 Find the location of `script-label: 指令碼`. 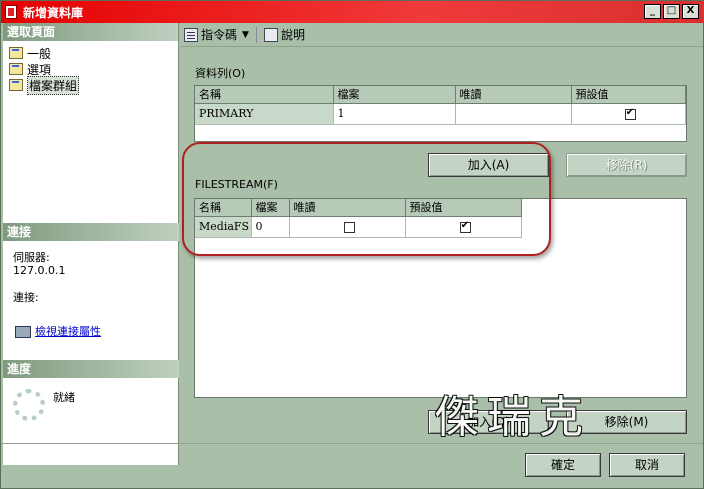

script-label: 指令碼 is located at coordinates (219, 35).